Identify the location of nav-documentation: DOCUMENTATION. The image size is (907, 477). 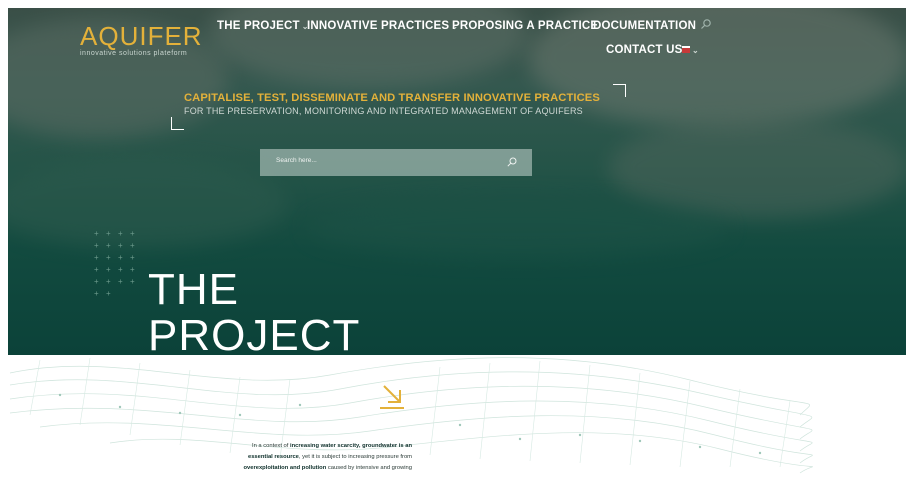
(644, 26).